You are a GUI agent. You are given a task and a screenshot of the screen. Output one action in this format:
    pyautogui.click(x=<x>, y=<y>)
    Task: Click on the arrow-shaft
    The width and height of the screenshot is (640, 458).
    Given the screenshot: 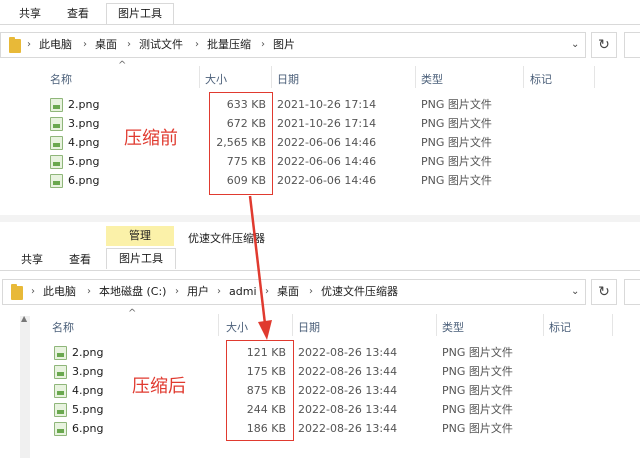 What is the action you would take?
    pyautogui.click(x=257, y=260)
    